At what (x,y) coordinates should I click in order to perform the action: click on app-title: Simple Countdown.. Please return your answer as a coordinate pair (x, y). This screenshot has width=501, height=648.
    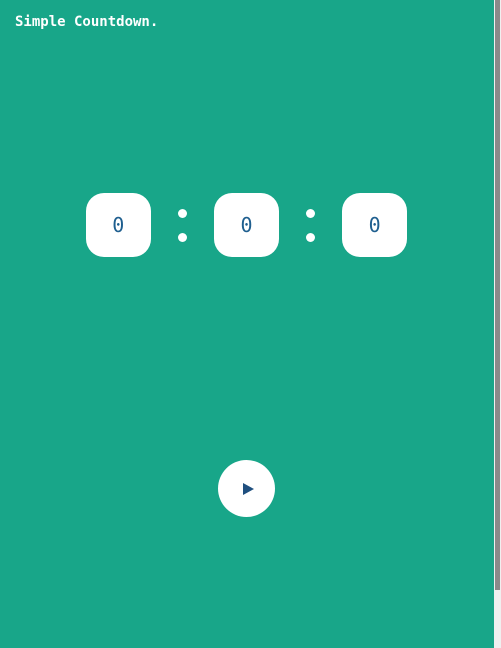
    Looking at the image, I should click on (87, 22).